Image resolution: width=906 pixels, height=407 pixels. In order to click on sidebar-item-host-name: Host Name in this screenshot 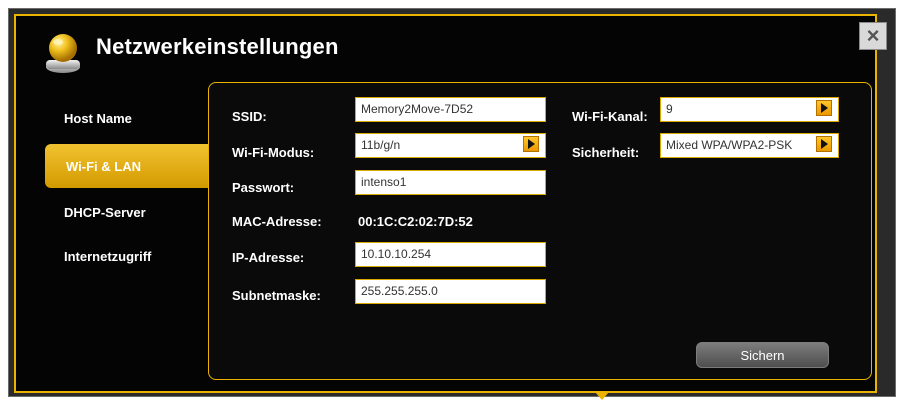, I will do `click(98, 118)`.